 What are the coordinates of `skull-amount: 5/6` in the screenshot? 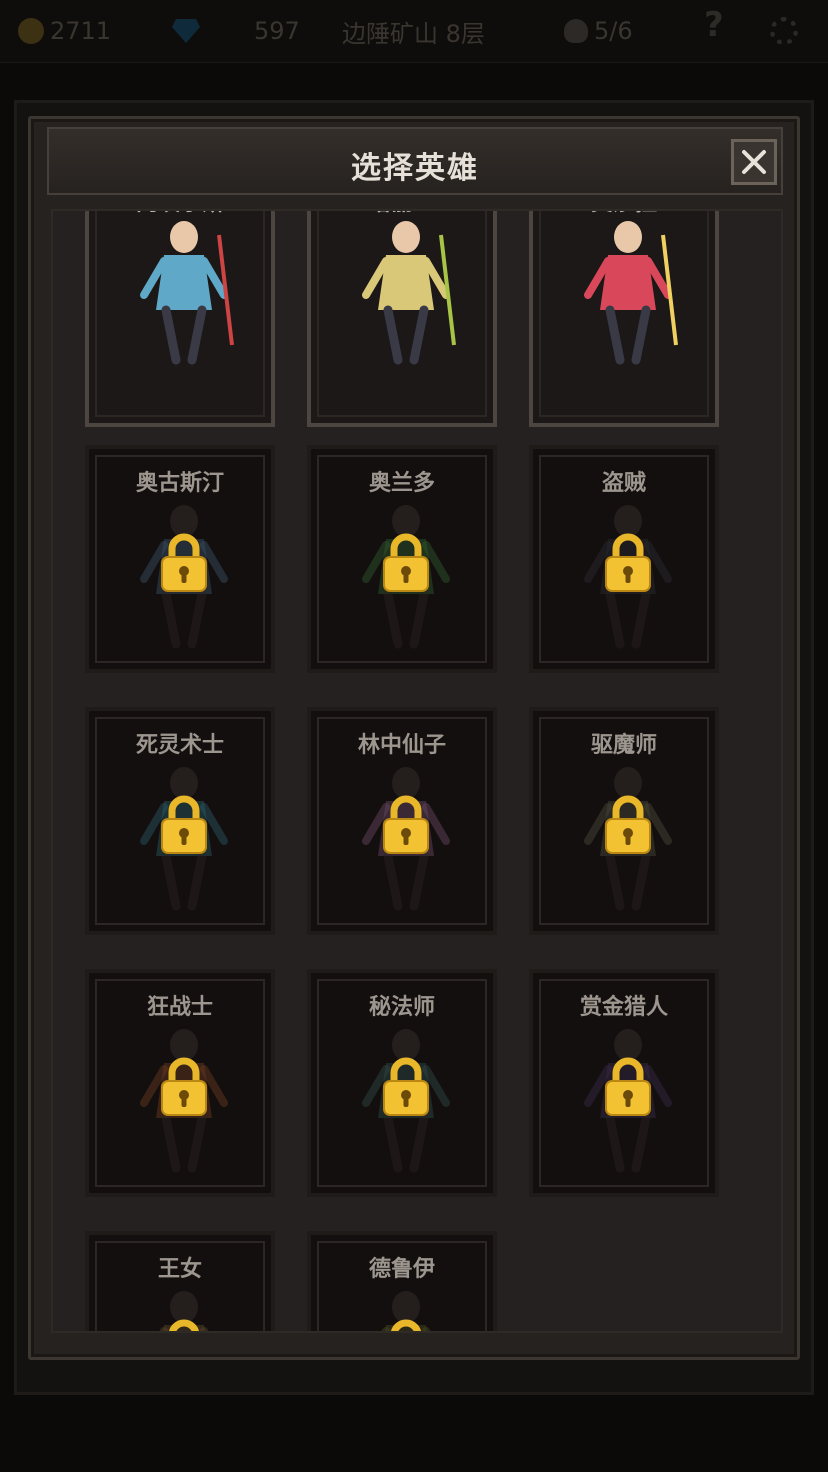 It's located at (613, 31).